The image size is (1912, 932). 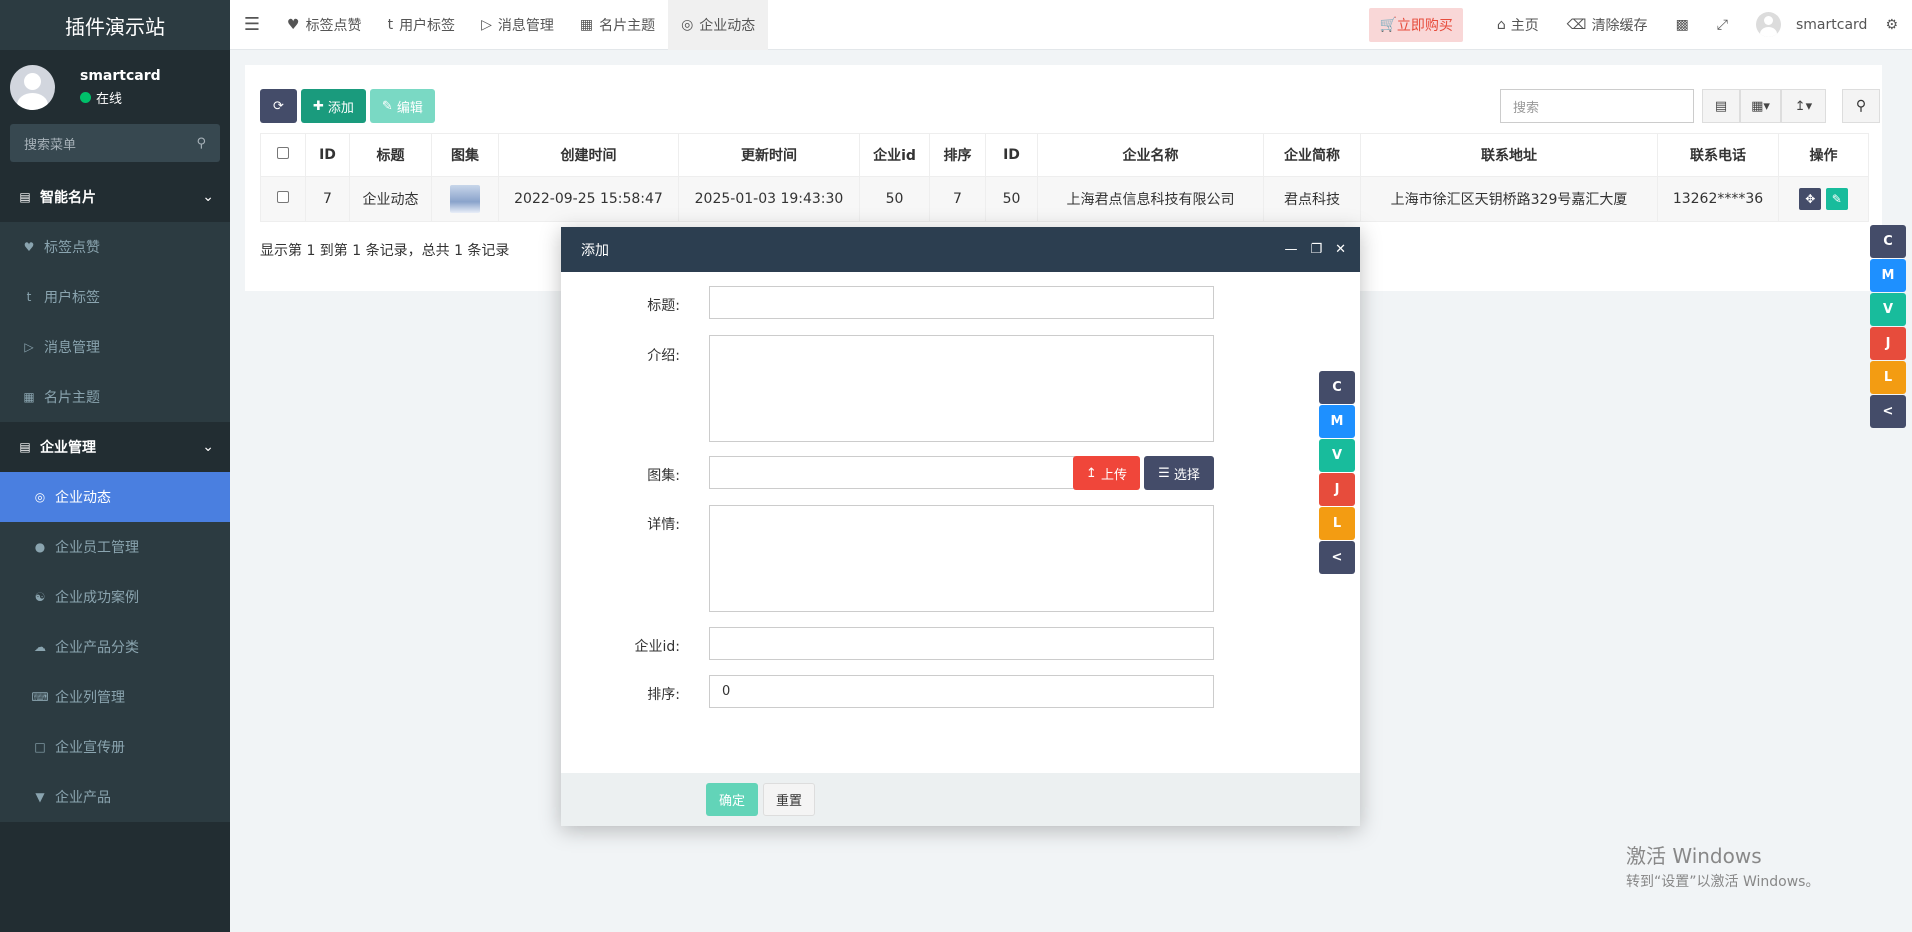 What do you see at coordinates (115, 497) in the screenshot?
I see `sidebar-item-company-news: ◎ 企业动态` at bounding box center [115, 497].